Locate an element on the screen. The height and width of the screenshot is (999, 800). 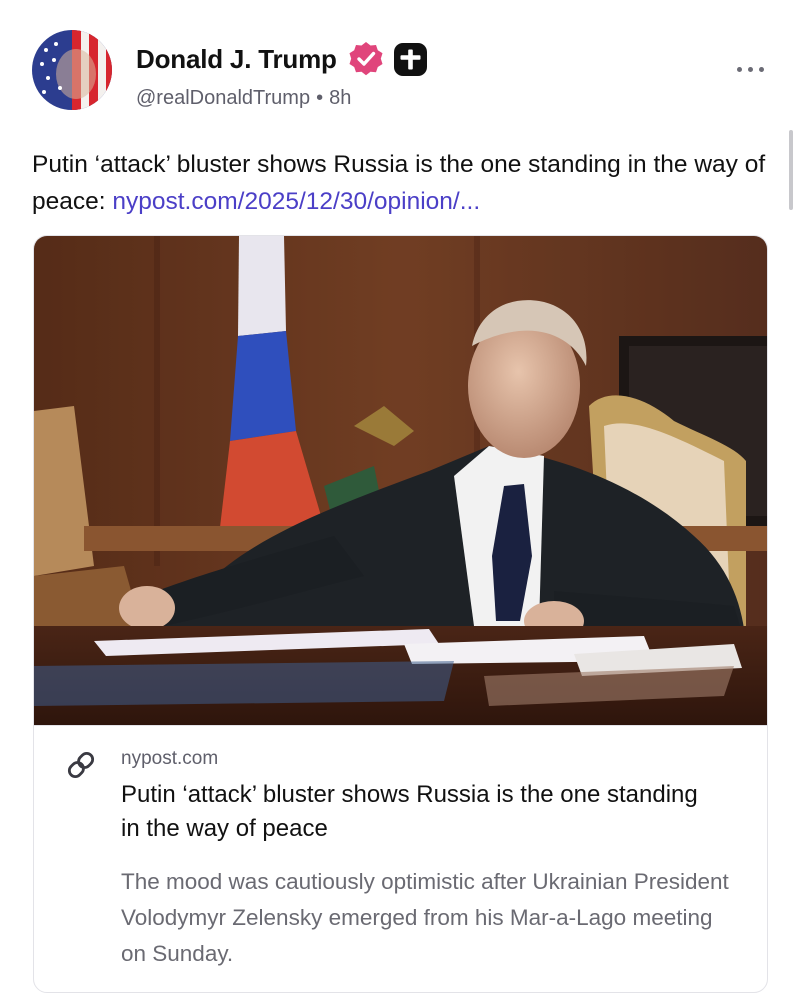
link-icon is located at coordinates (81, 765).